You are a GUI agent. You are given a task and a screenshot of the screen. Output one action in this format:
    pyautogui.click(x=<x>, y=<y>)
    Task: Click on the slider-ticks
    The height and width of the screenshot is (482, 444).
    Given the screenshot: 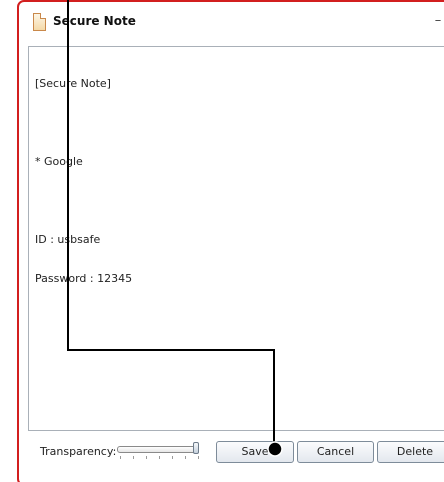 What is the action you would take?
    pyautogui.click(x=159, y=458)
    